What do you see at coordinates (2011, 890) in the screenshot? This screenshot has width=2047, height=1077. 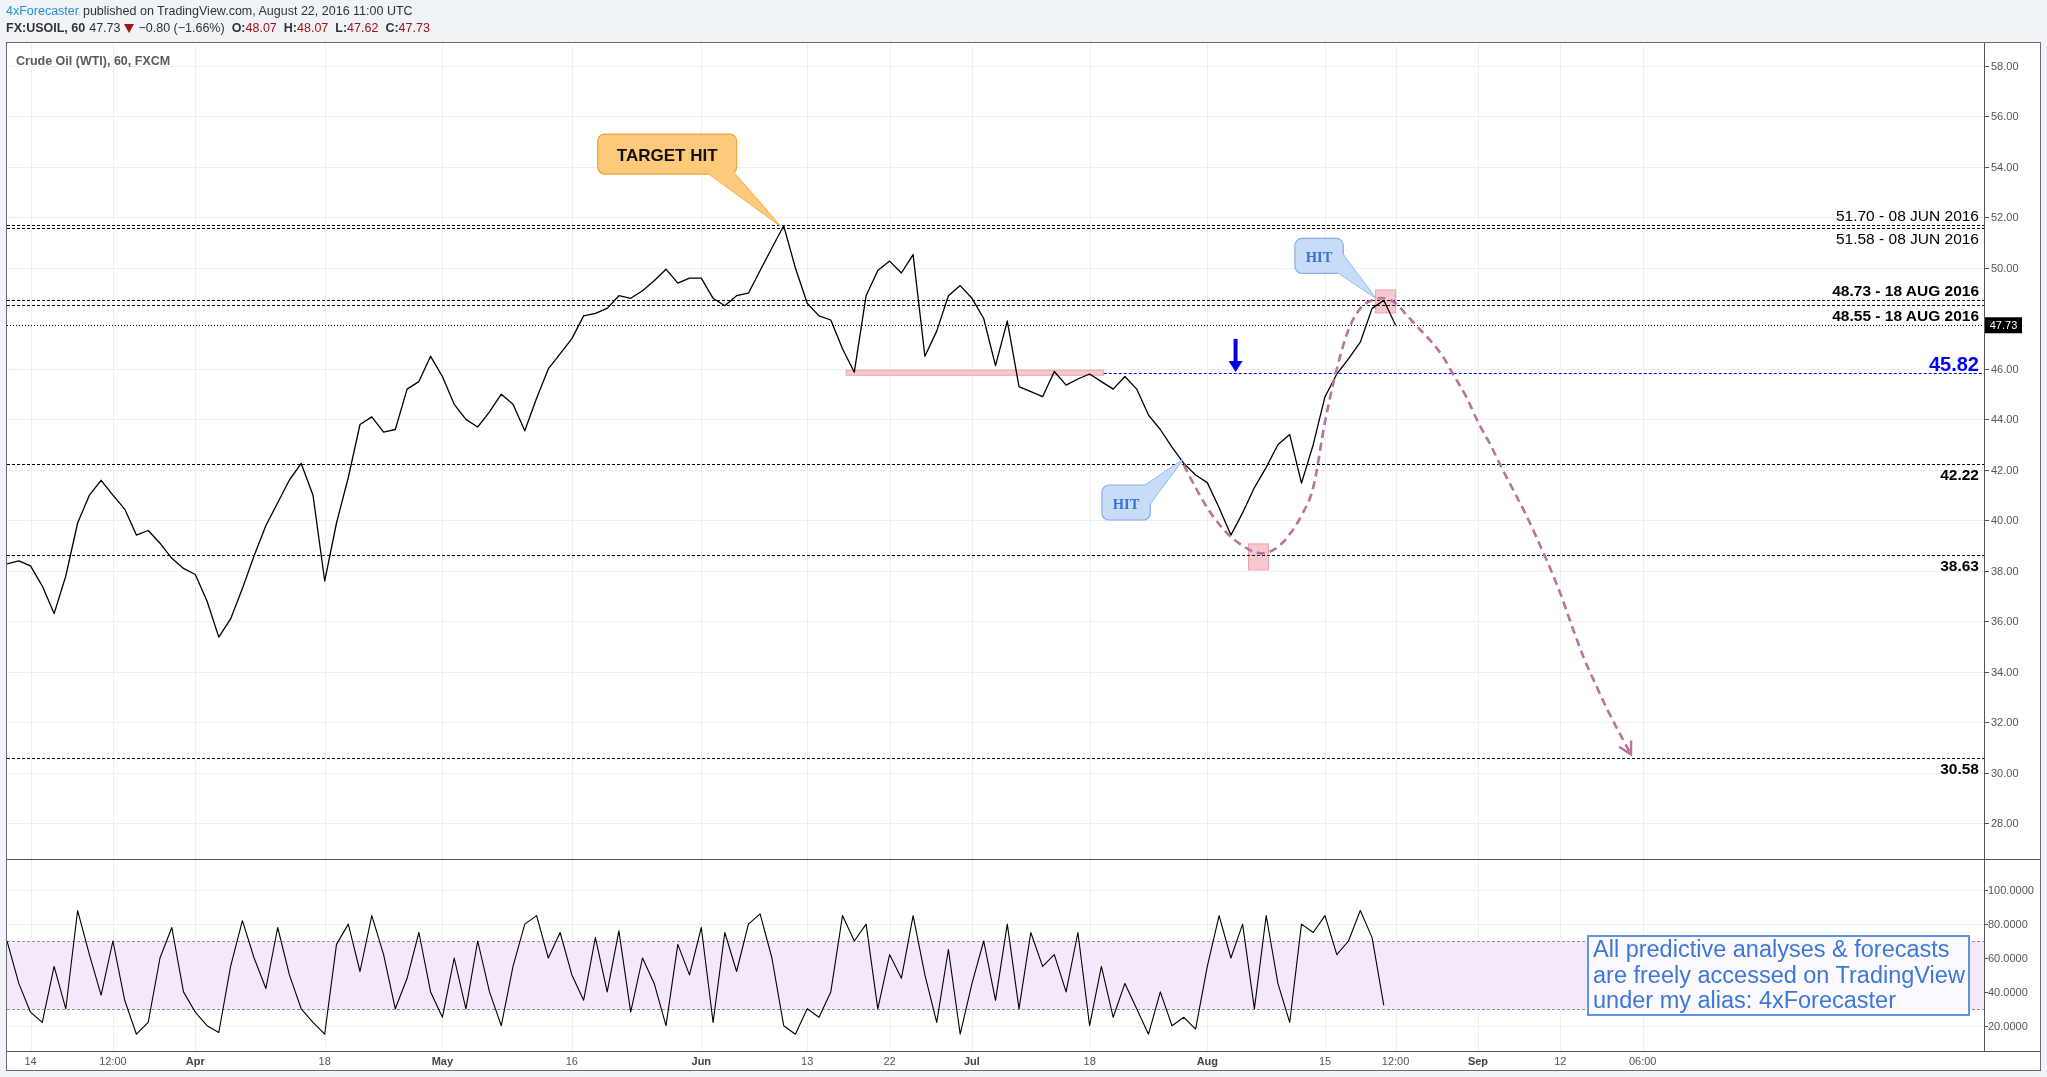 I see `axis-label: 100.0000` at bounding box center [2011, 890].